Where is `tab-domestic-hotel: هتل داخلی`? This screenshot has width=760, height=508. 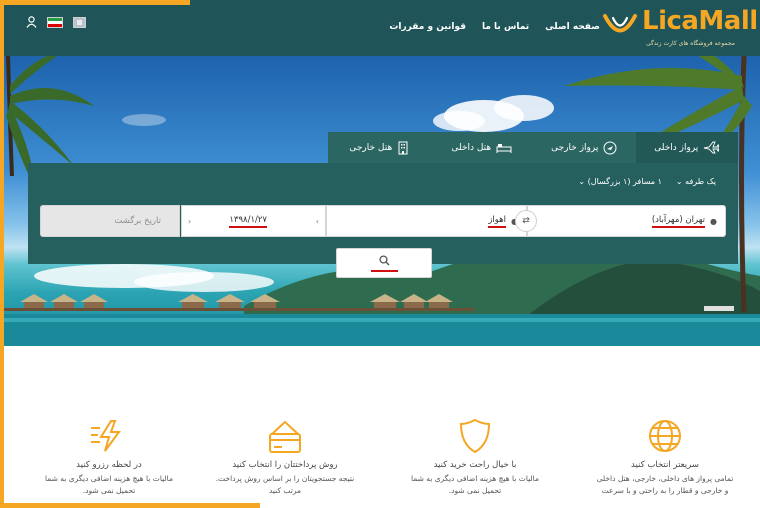
tab-domestic-hotel: هتل داخلی is located at coordinates (482, 147).